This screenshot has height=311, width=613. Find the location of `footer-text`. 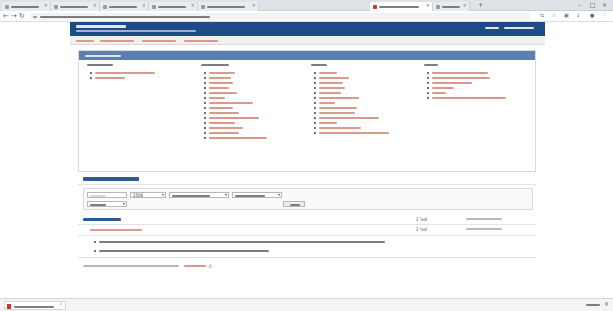

footer-text is located at coordinates (131, 266).